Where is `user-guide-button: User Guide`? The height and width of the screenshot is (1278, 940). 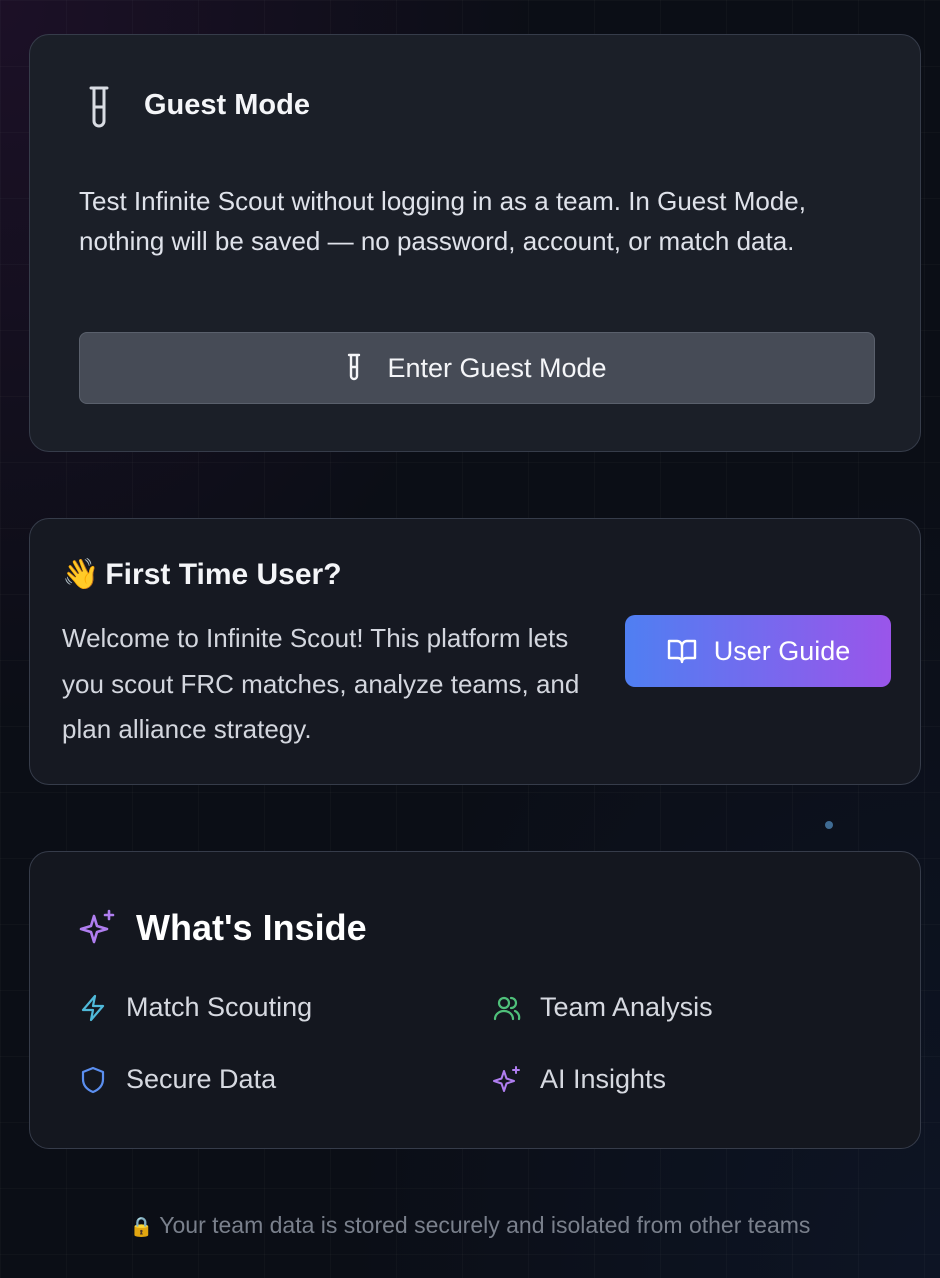 user-guide-button: User Guide is located at coordinates (758, 651).